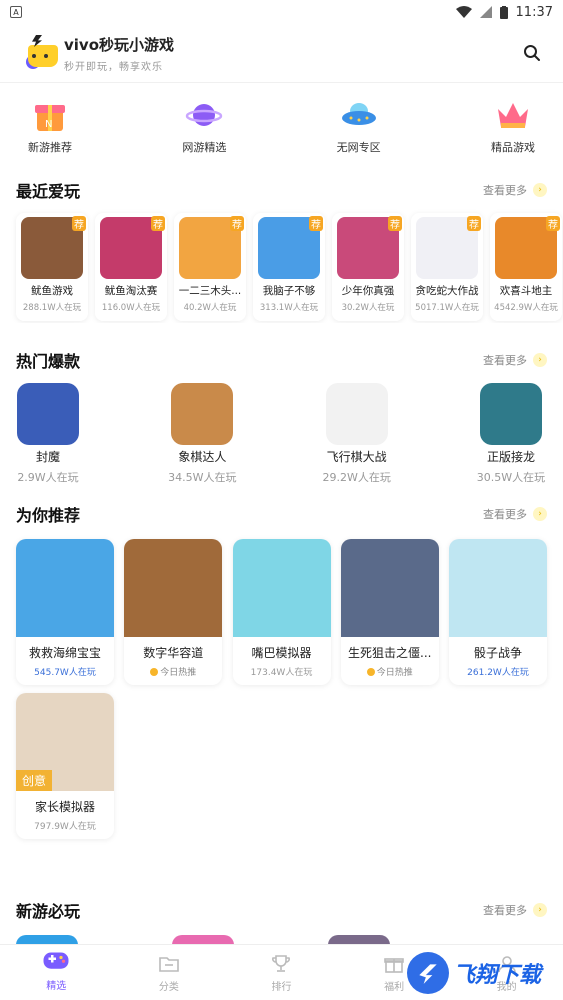 Image resolution: width=563 pixels, height=1000 pixels. I want to click on section-hot-header: 热门爆款 查看更多 ›, so click(281, 360).